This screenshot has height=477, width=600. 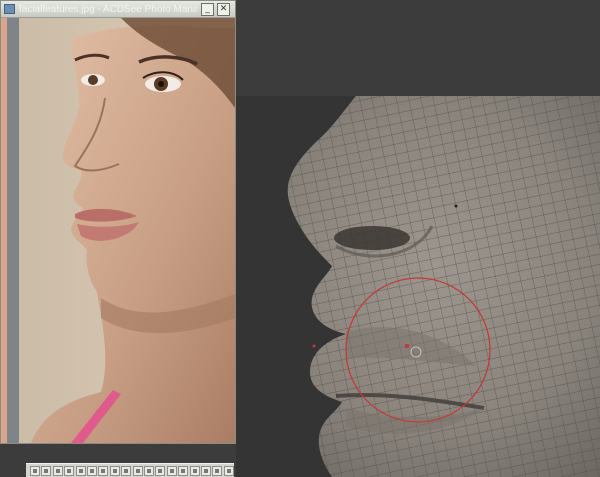 What do you see at coordinates (407, 346) in the screenshot?
I see `brush-center-point` at bounding box center [407, 346].